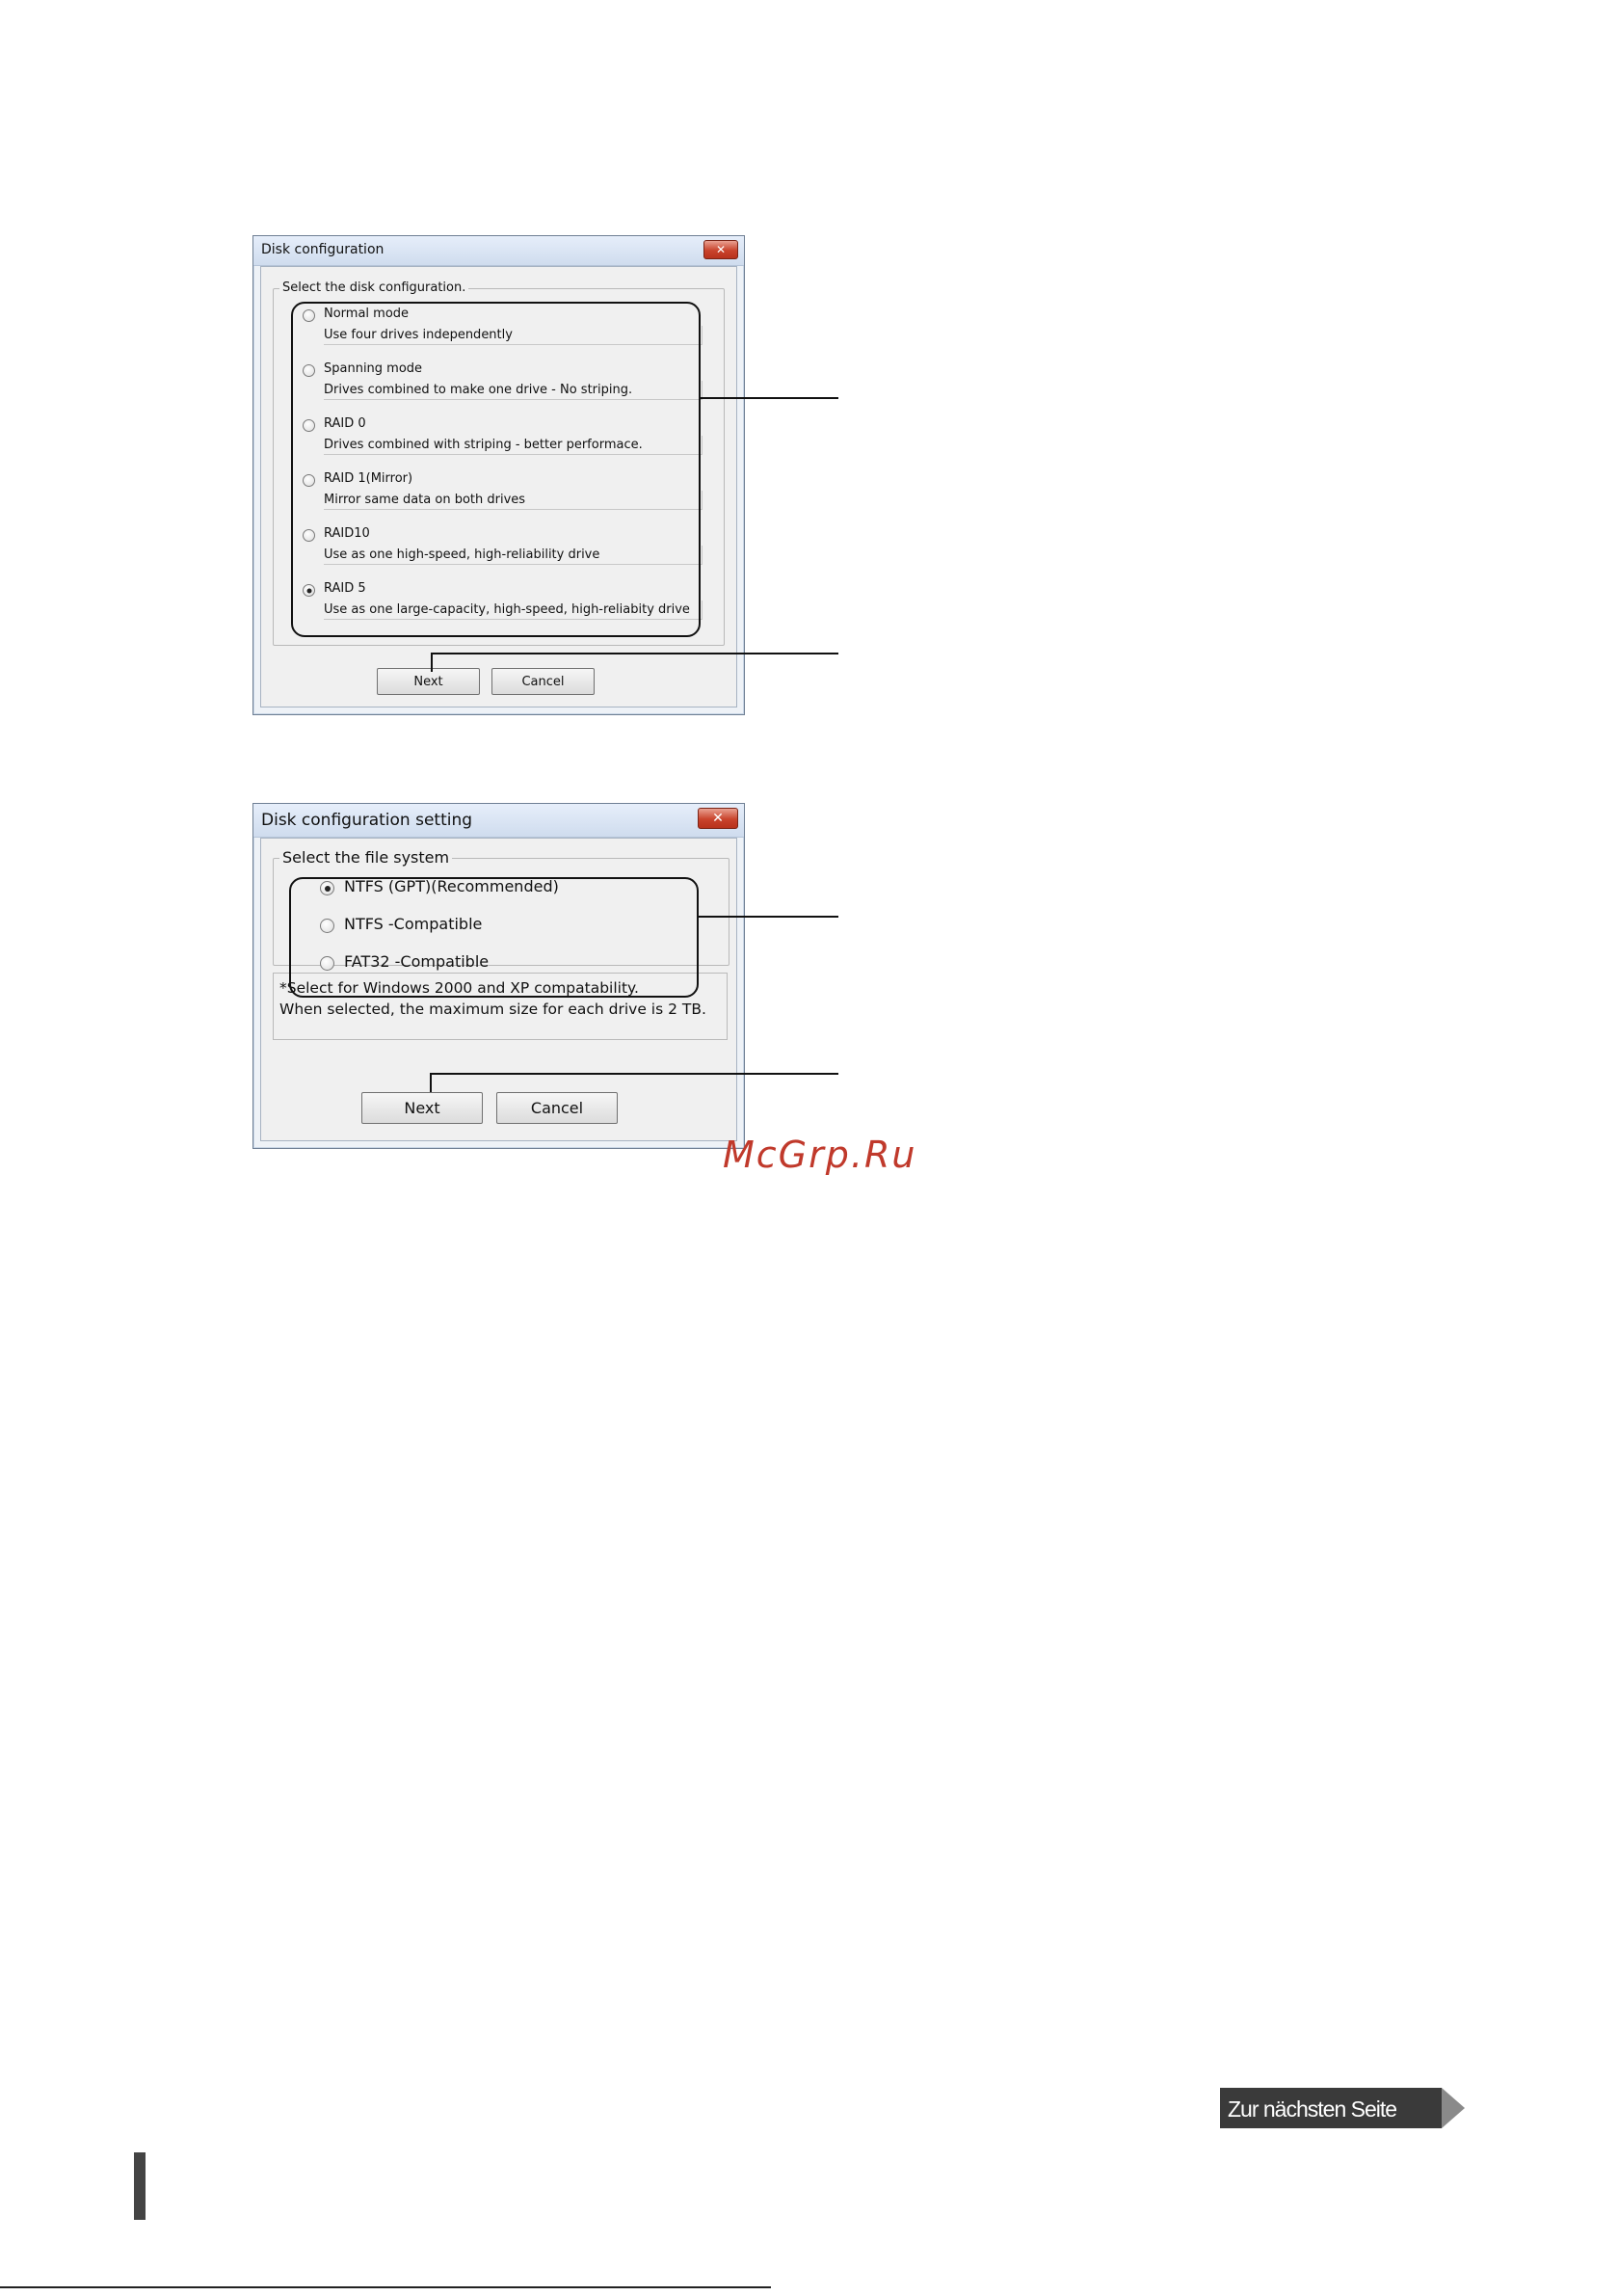 The image size is (1618, 2296). Describe the element at coordinates (502, 928) in the screenshot. I see `file-system-option: NTFS -Compatible` at that location.